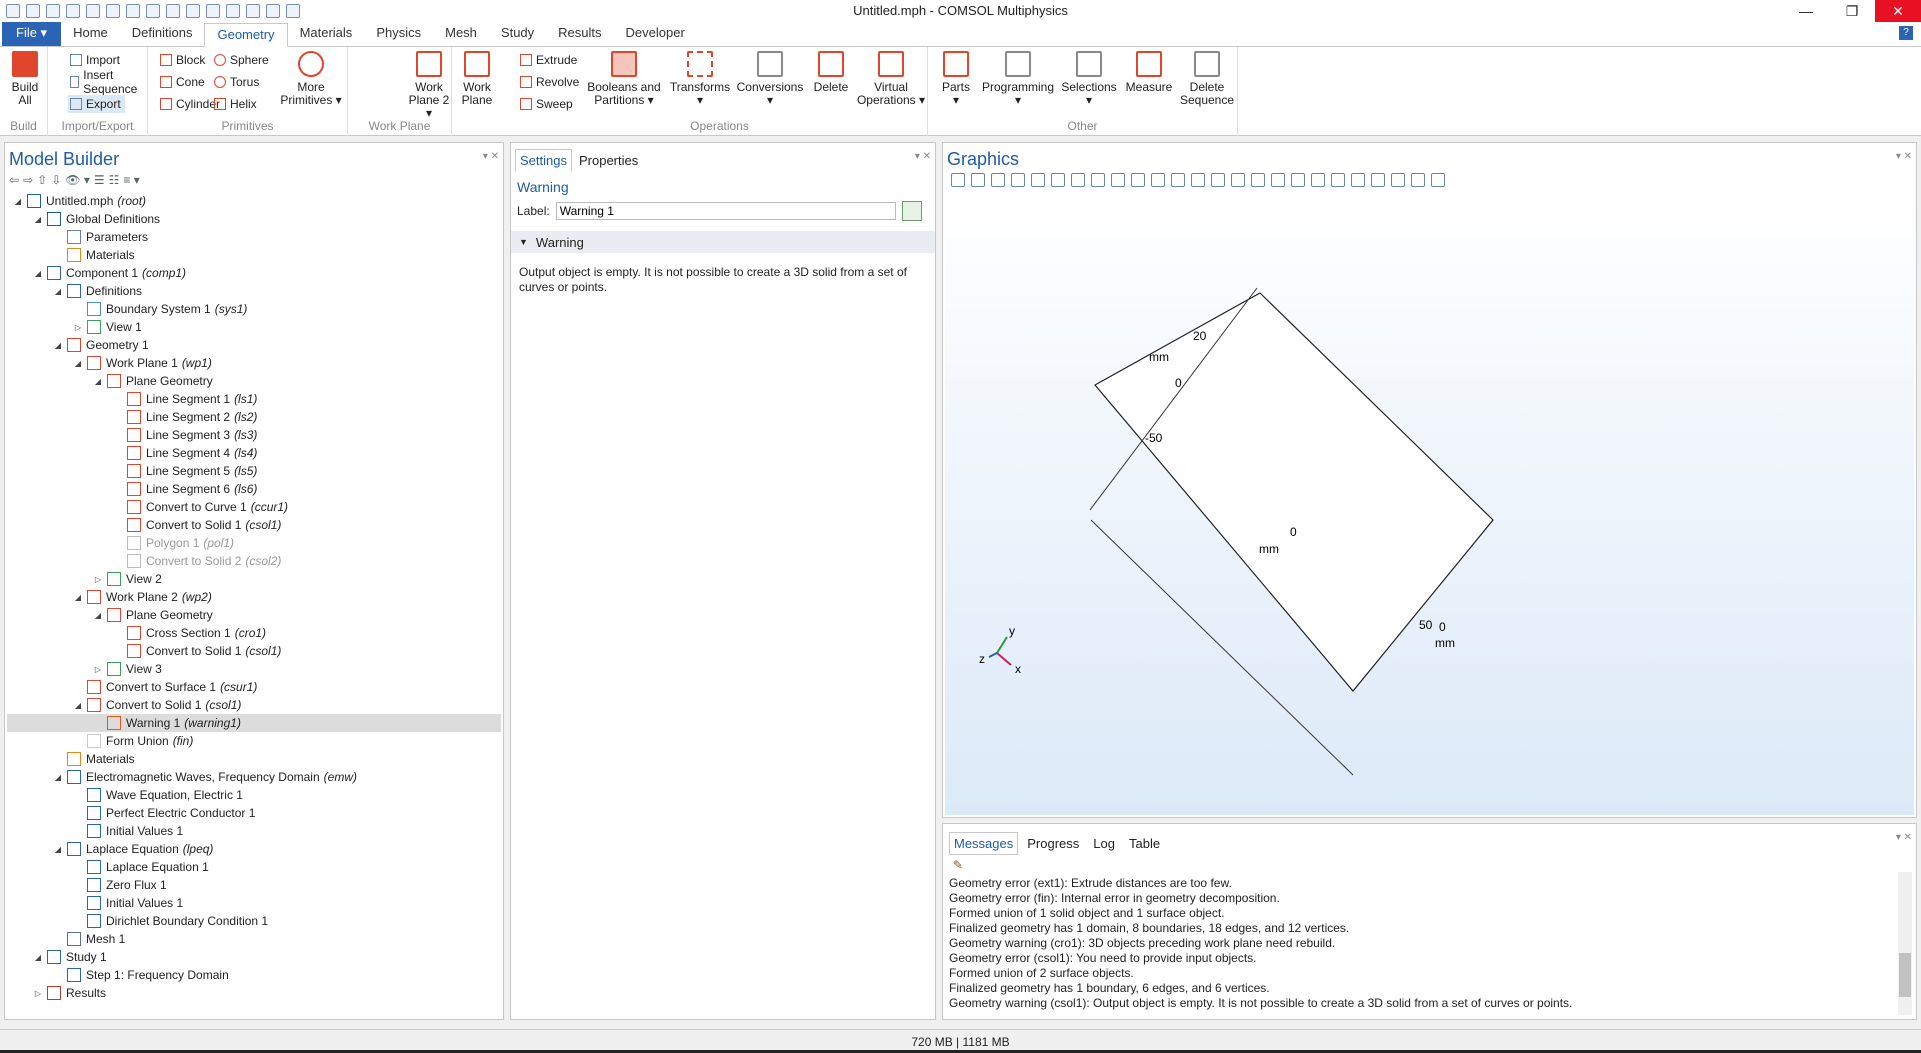 This screenshot has width=1921, height=1053. What do you see at coordinates (25, 79) in the screenshot?
I see `build-all-button: Build All` at bounding box center [25, 79].